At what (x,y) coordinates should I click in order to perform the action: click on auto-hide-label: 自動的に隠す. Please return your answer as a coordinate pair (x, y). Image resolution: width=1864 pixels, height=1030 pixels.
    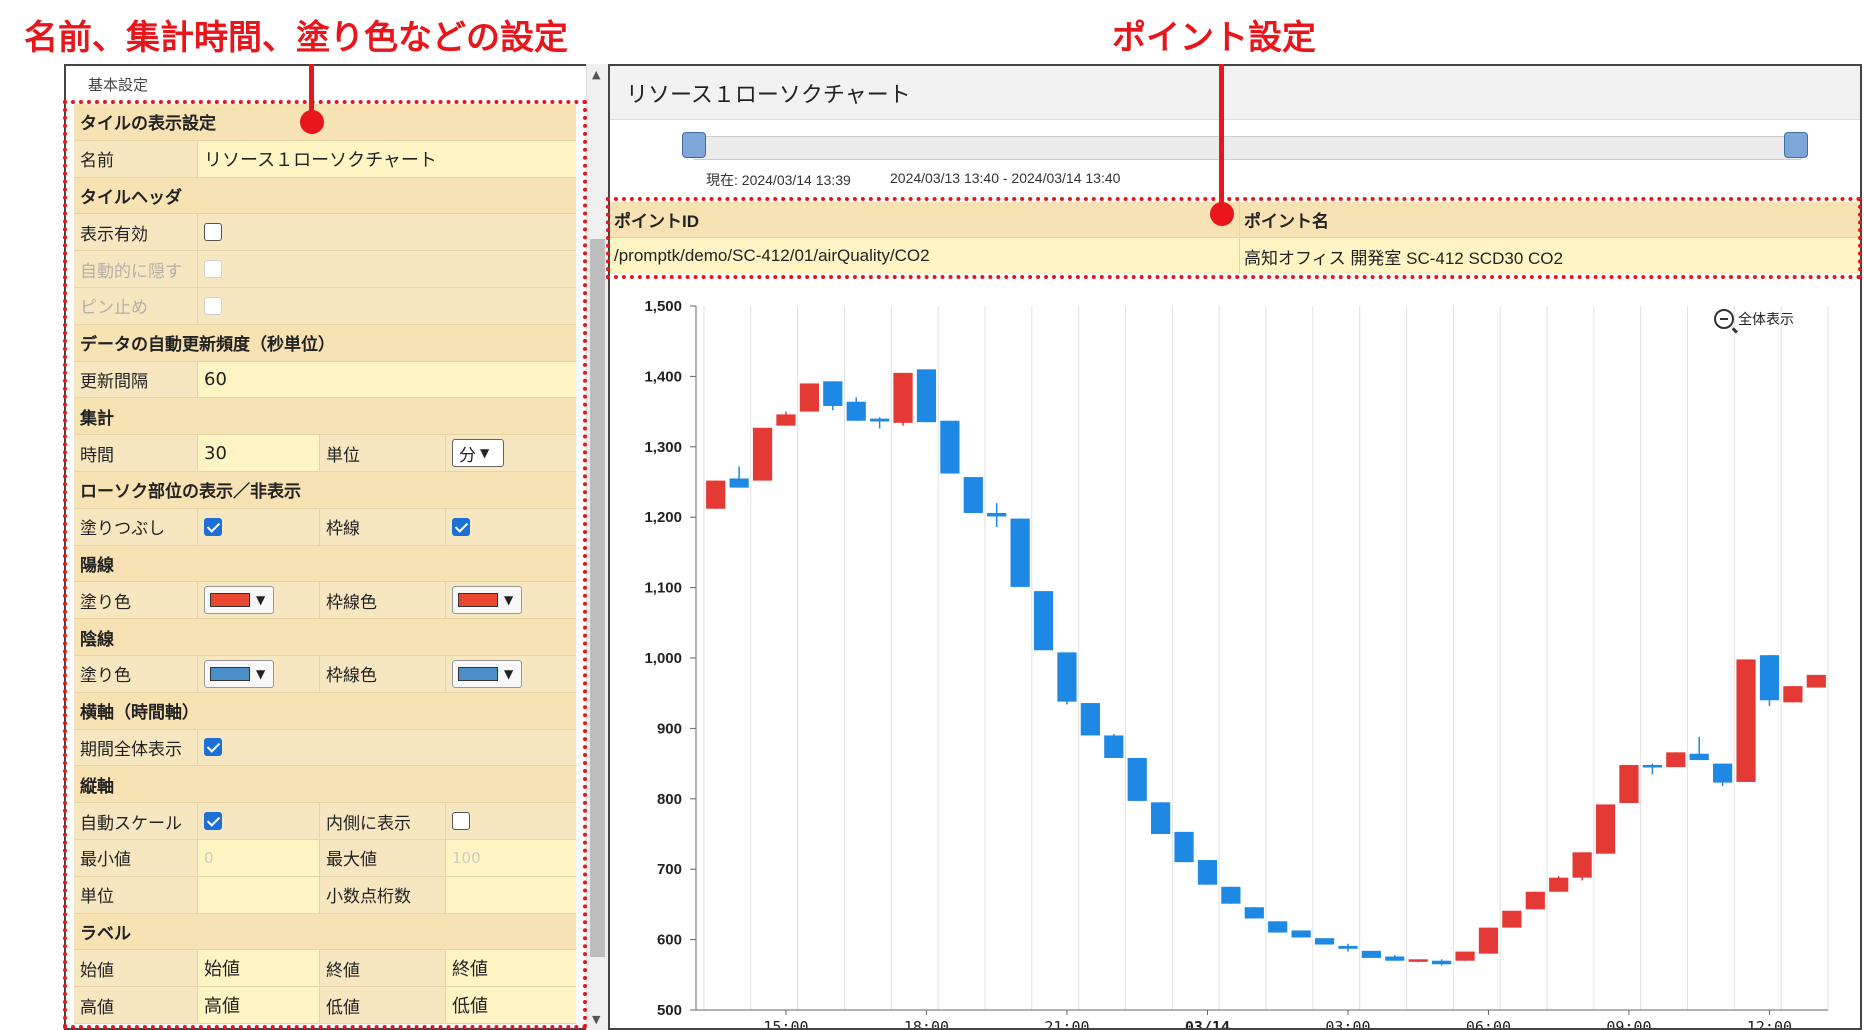
    Looking at the image, I should click on (136, 269).